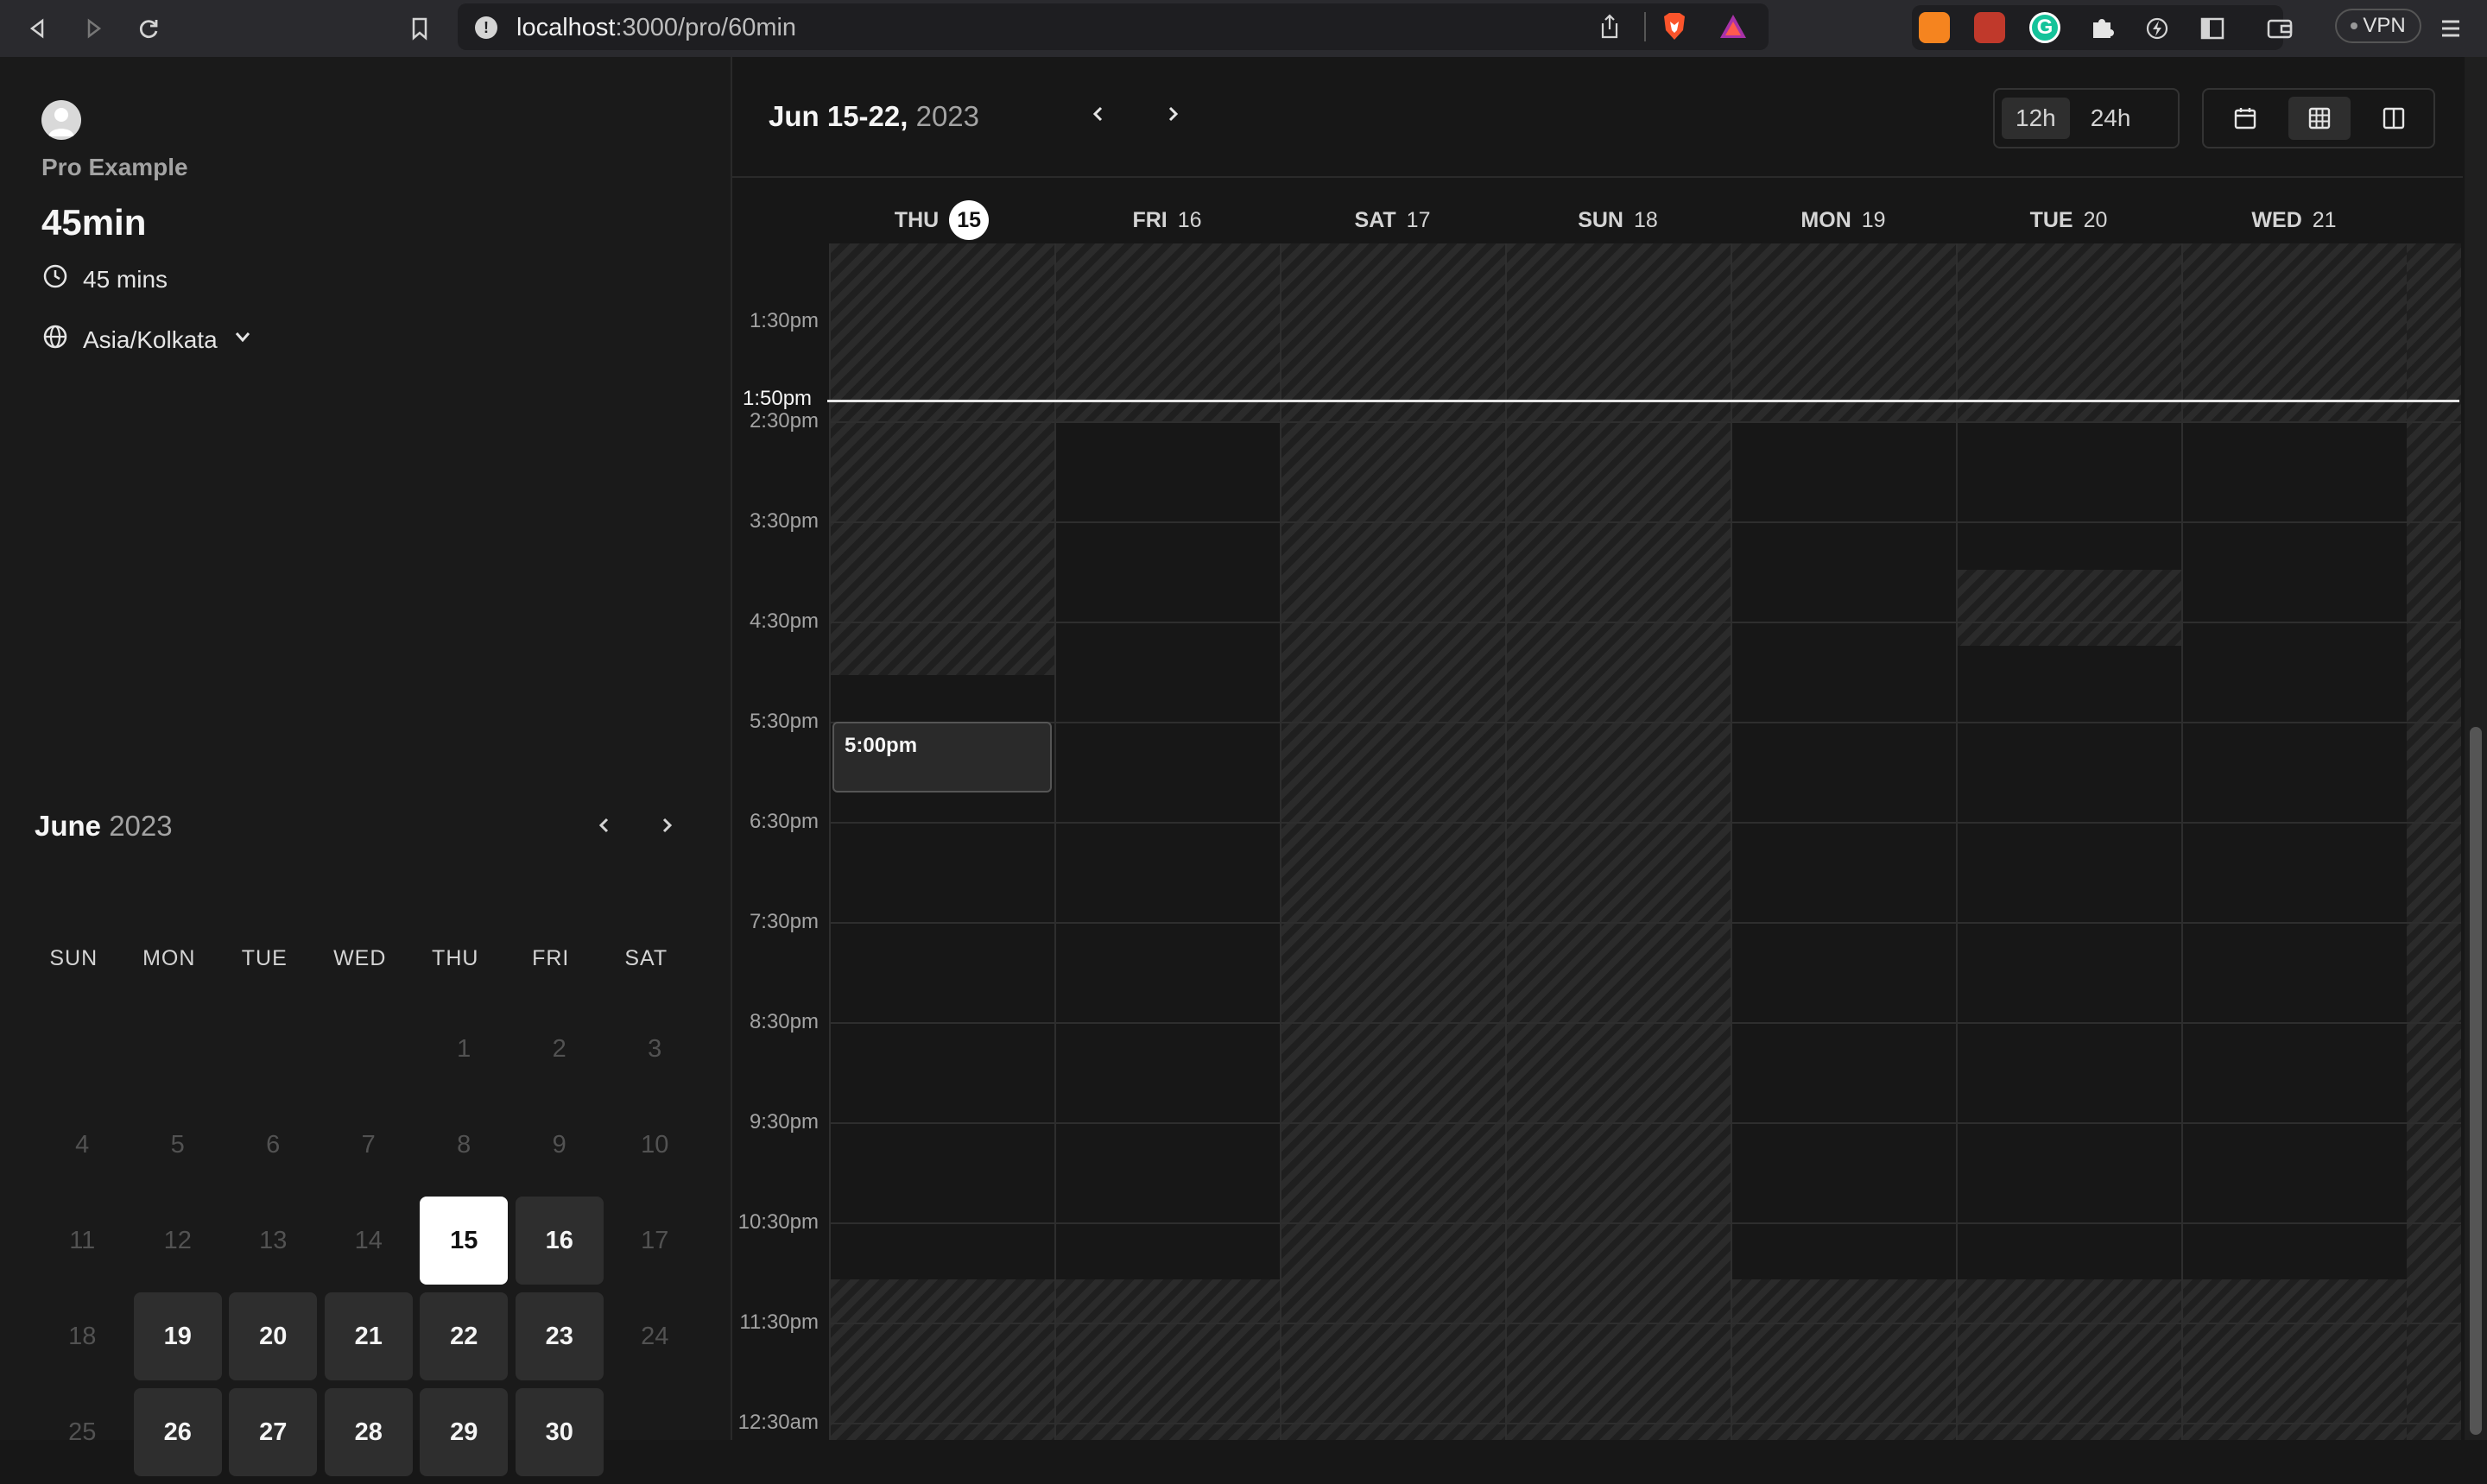  Describe the element at coordinates (604, 827) in the screenshot. I see `prev-month-button` at that location.